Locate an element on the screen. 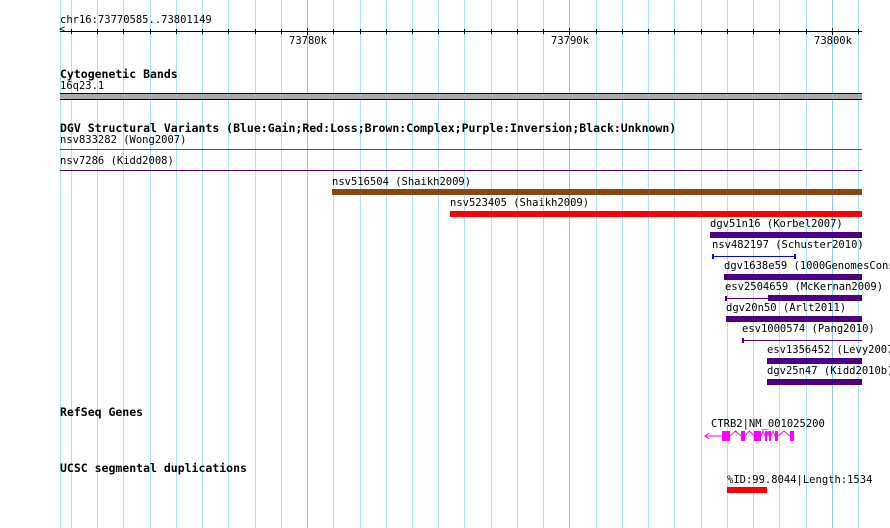 The height and width of the screenshot is (528, 890). variant-label: nsv516504 (Shaikh2009) is located at coordinates (402, 182).